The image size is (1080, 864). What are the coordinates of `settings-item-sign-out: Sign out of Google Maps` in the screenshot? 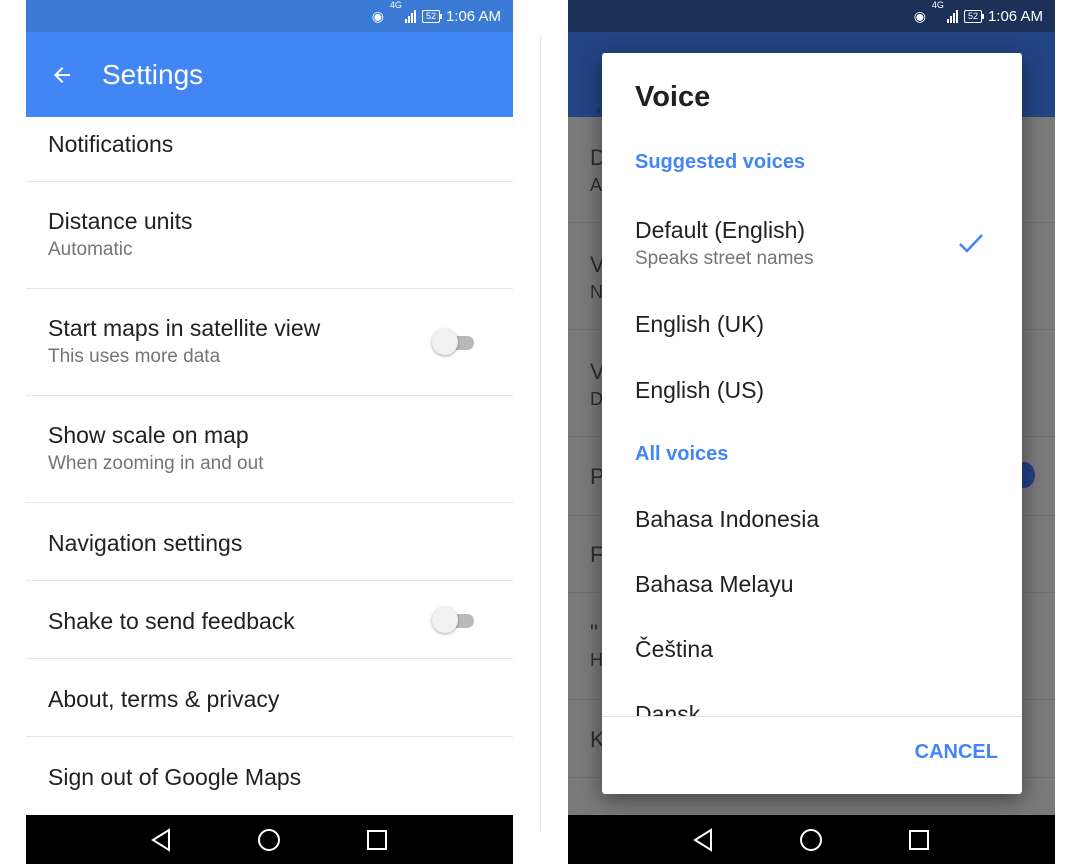 It's located at (269, 776).